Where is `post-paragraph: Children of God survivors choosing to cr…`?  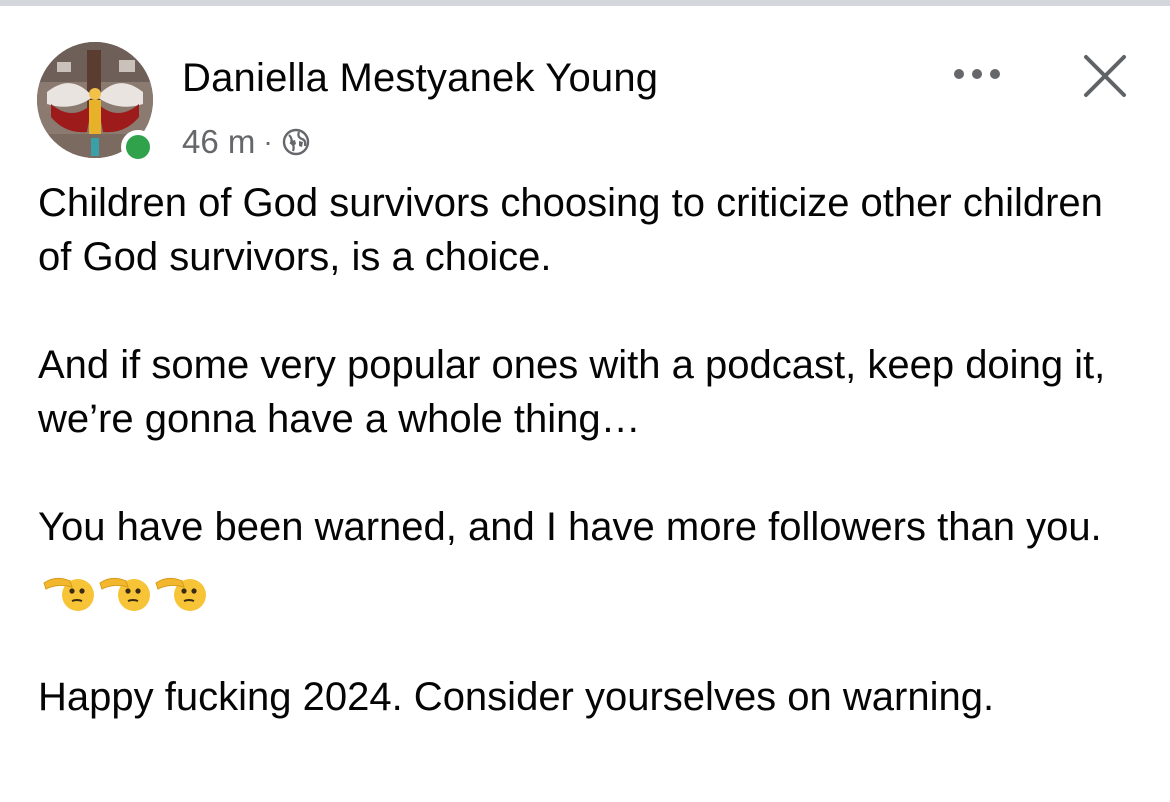
post-paragraph: Children of God survivors choosing to cr… is located at coordinates (570, 230).